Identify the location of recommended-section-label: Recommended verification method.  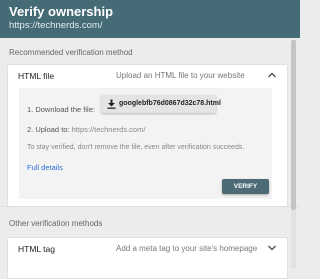
(71, 52).